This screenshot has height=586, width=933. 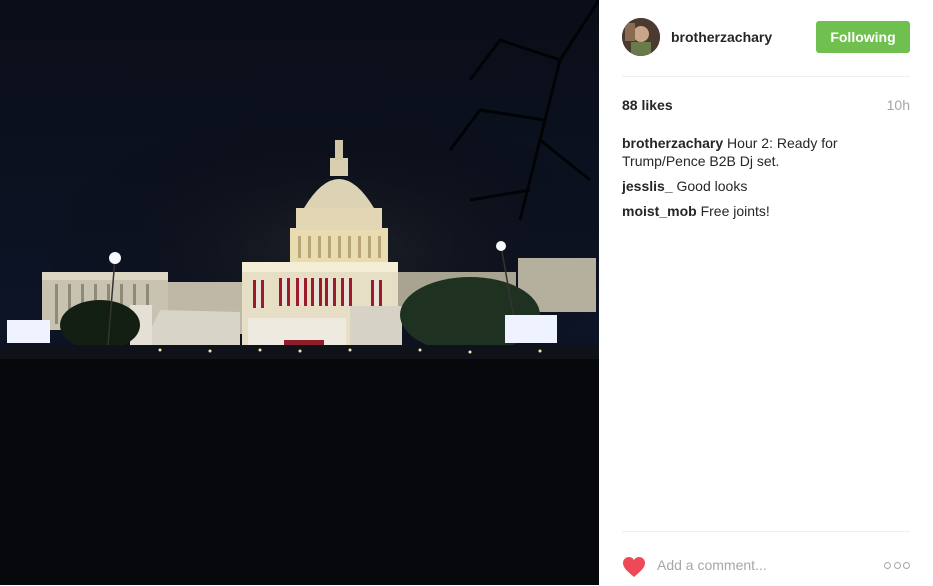 I want to click on avatar, so click(x=641, y=37).